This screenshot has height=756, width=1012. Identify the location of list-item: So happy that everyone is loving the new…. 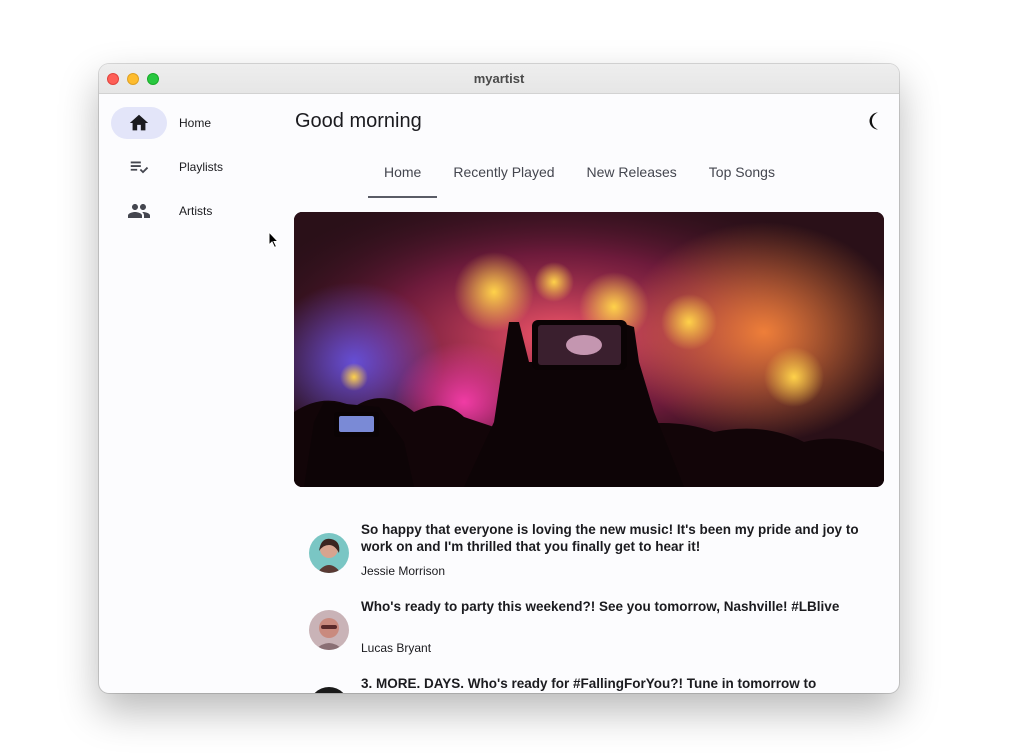
(589, 557).